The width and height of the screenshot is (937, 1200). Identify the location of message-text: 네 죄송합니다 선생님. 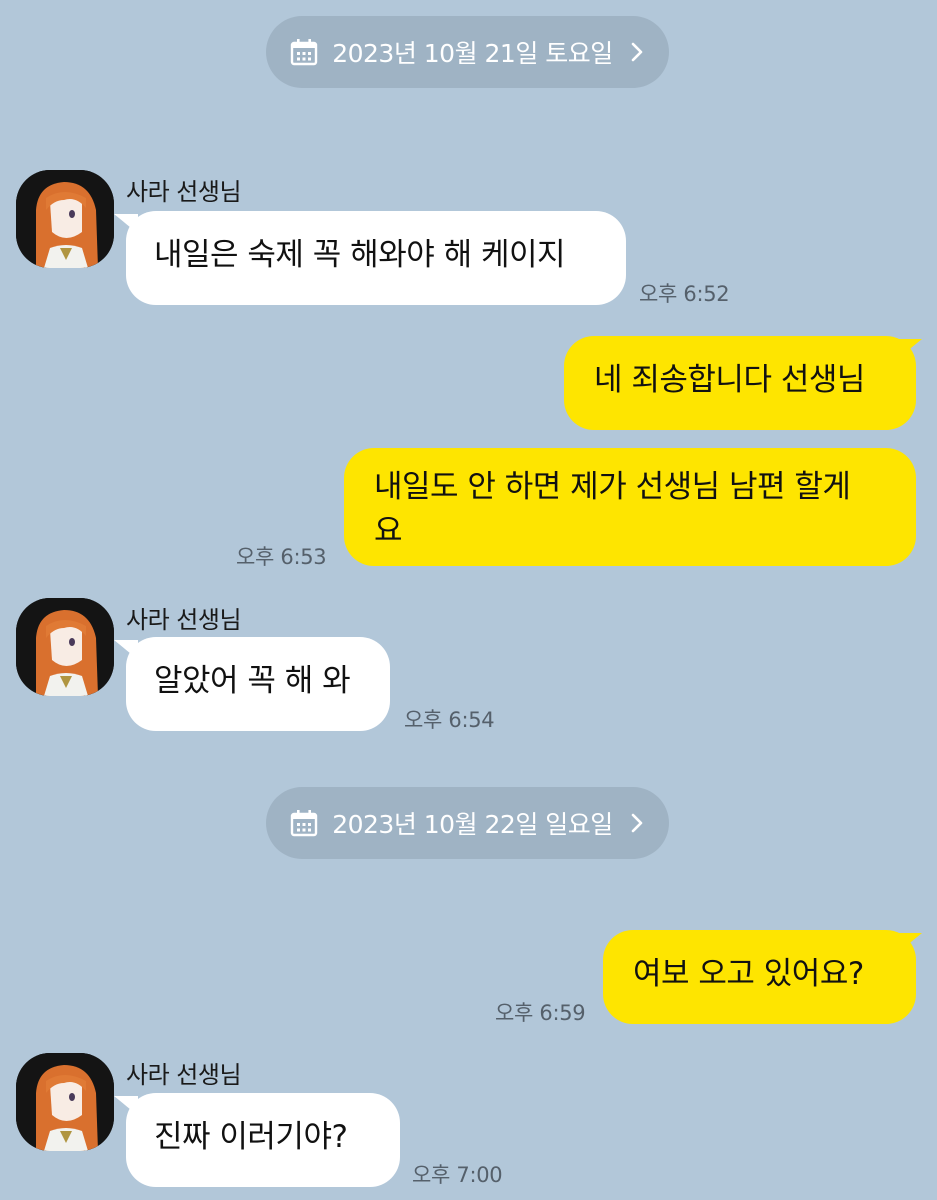
(729, 380).